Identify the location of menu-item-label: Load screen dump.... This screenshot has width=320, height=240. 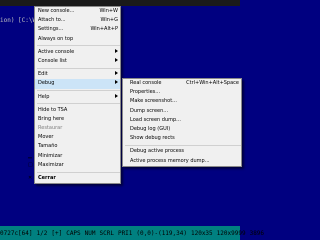
(155, 119).